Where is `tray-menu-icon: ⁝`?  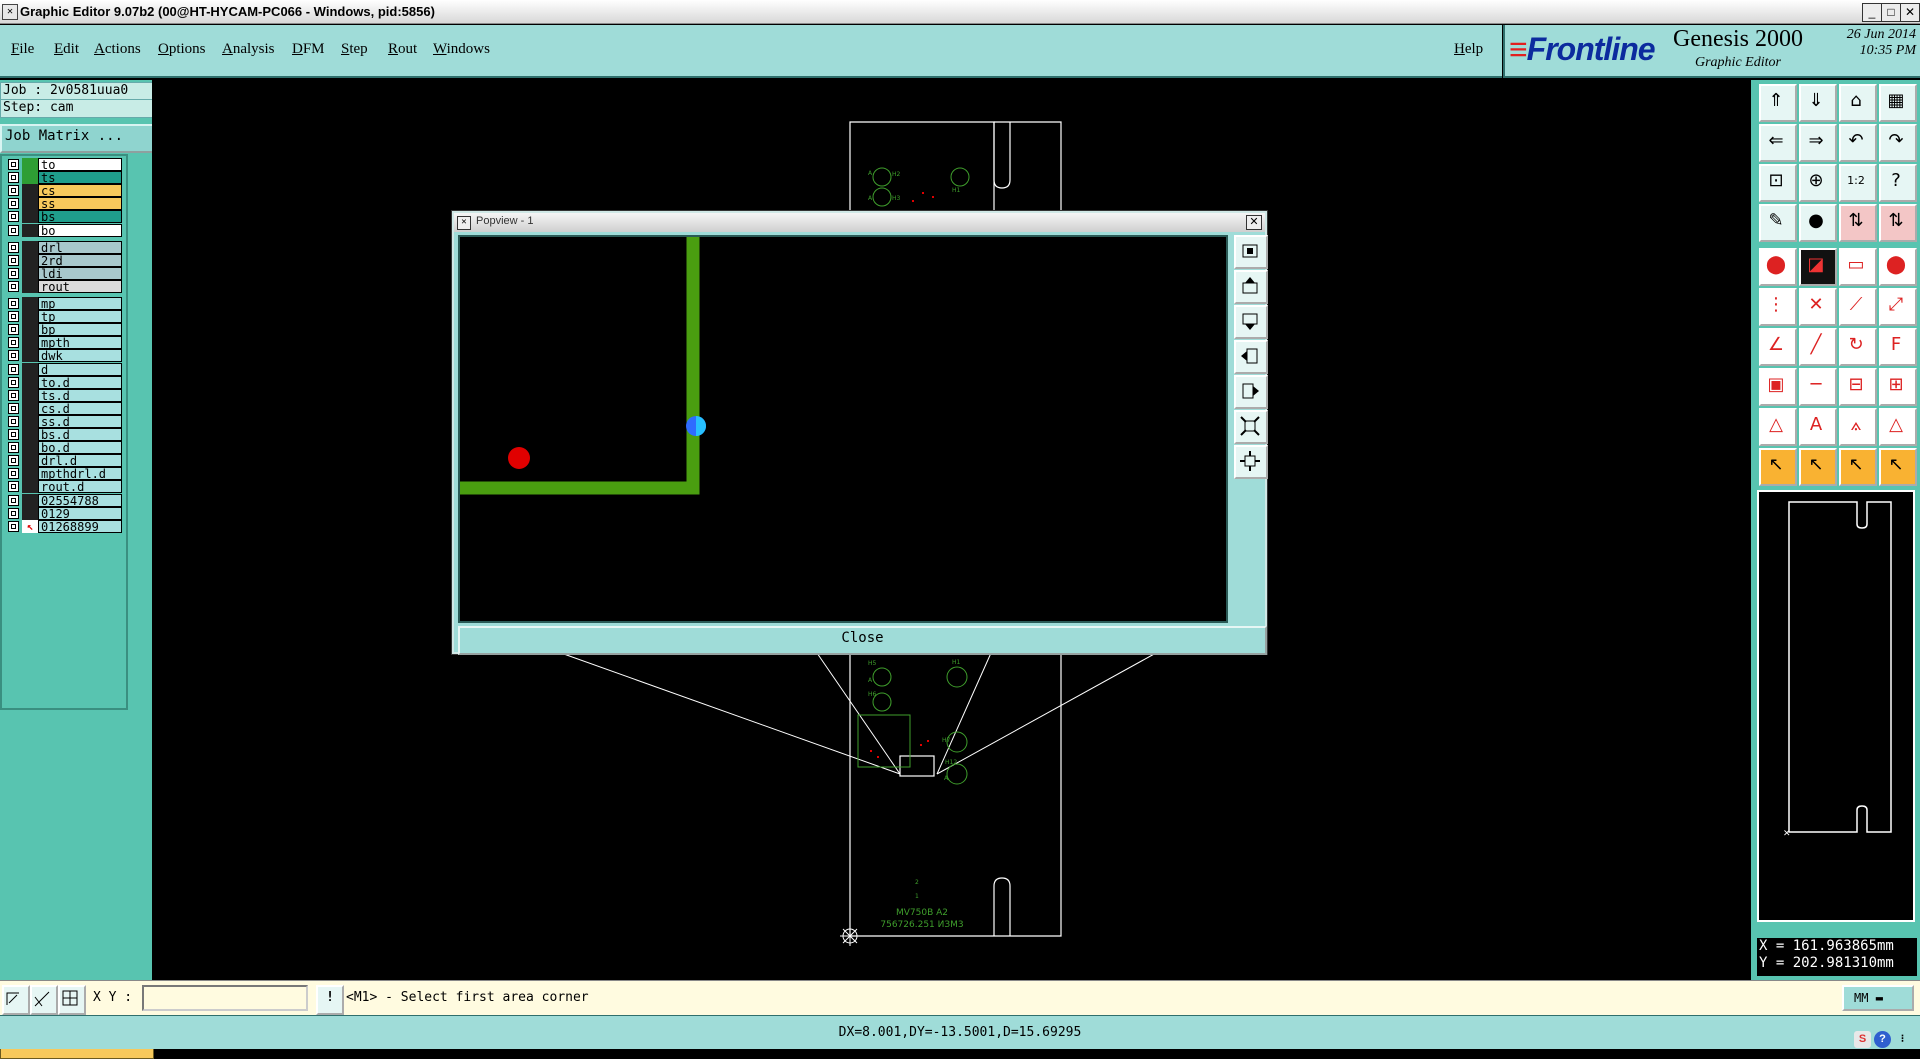
tray-menu-icon: ⁝ is located at coordinates (1902, 1039).